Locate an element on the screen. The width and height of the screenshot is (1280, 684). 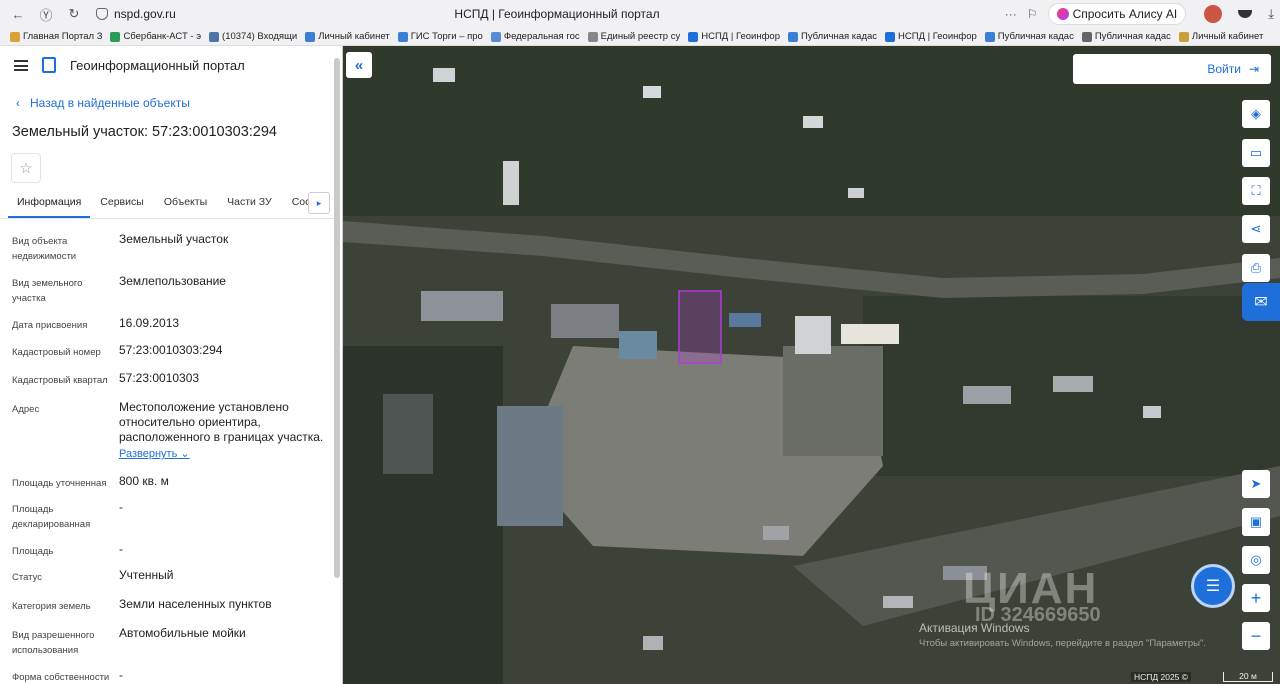
chevron-down-icon: ⌄ is located at coordinates (185, 454).